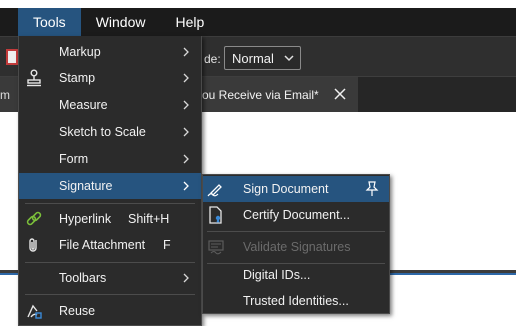 The width and height of the screenshot is (516, 326). I want to click on menu-item-signature: Signature, so click(110, 186).